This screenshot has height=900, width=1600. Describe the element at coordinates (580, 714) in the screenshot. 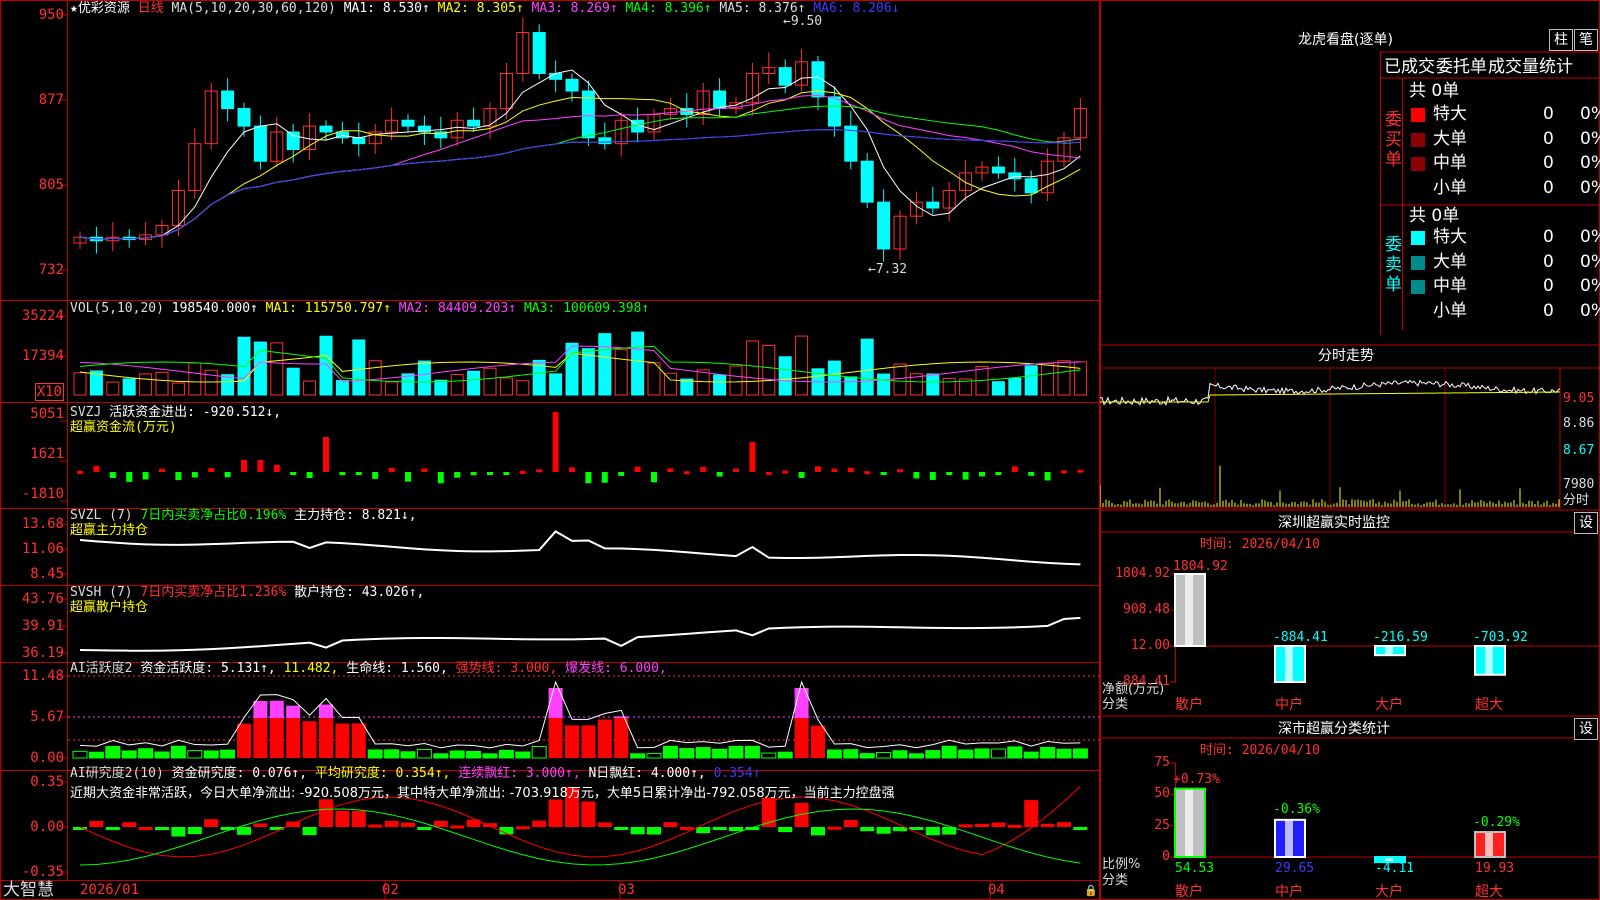

I see `activity-line` at that location.